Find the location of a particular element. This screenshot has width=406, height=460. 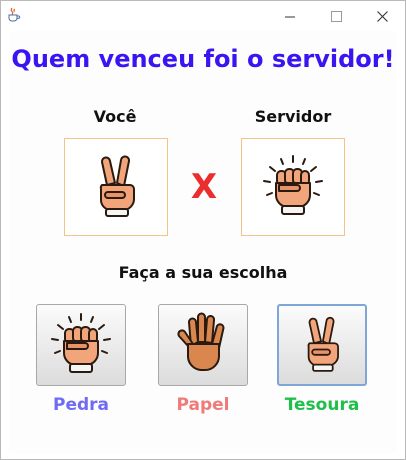

close-button is located at coordinates (382, 16).